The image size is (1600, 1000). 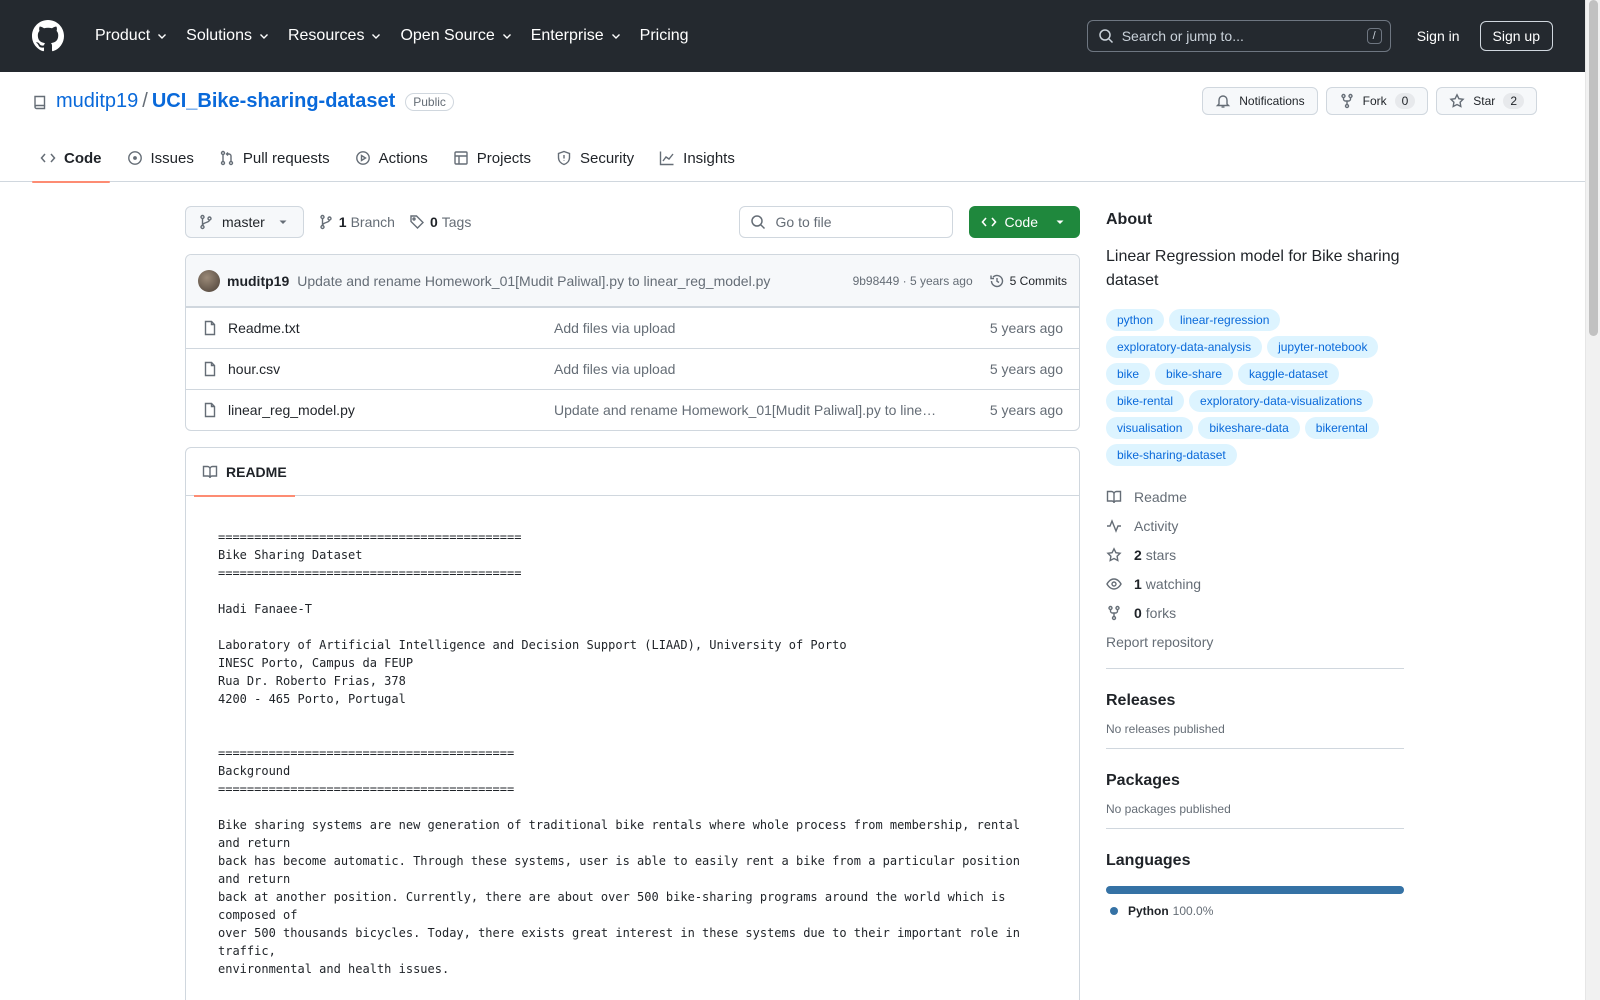 What do you see at coordinates (391, 328) in the screenshot?
I see `file-name: Readme.txt` at bounding box center [391, 328].